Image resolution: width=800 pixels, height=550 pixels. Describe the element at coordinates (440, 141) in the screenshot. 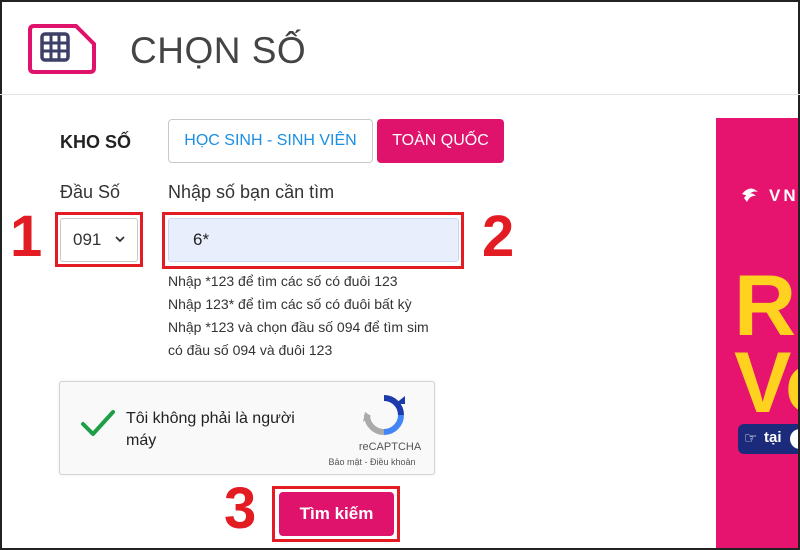

I see `tab-toan-quoc: TOÀN QUỐC` at that location.